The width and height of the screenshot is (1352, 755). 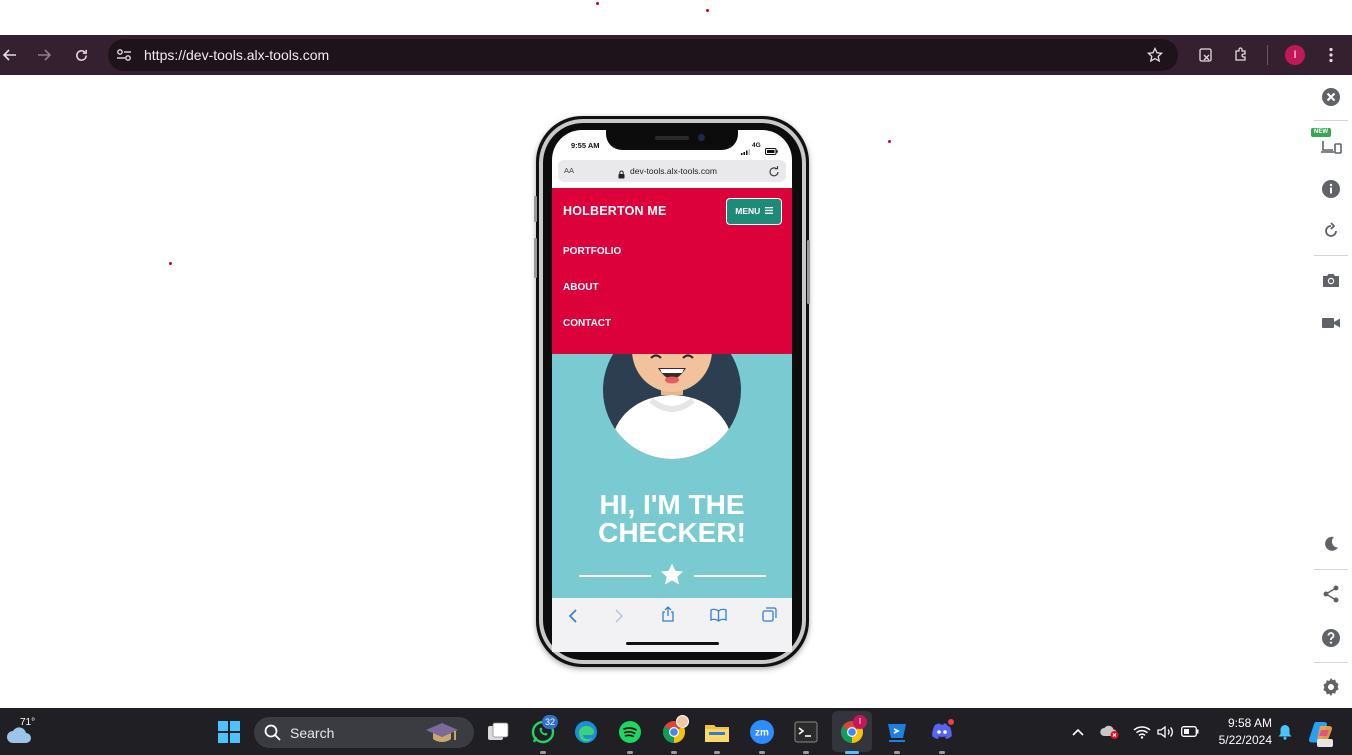 I want to click on taskbar: 71° Search 32 zm I 9:58 AM 5/22/2024, so click(x=676, y=731).